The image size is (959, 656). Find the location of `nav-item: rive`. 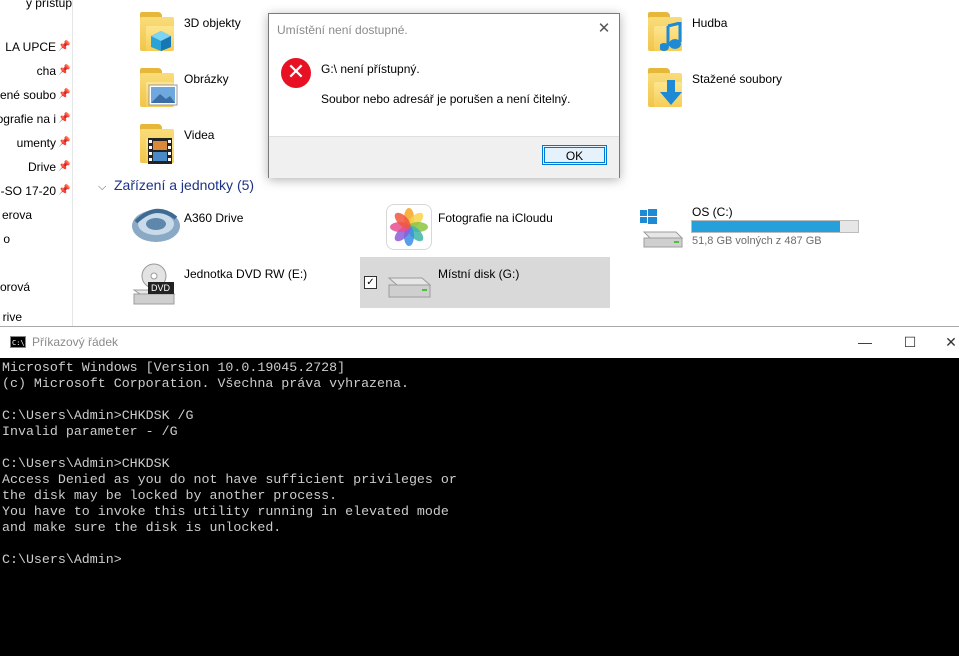

nav-item: rive is located at coordinates (36, 317).